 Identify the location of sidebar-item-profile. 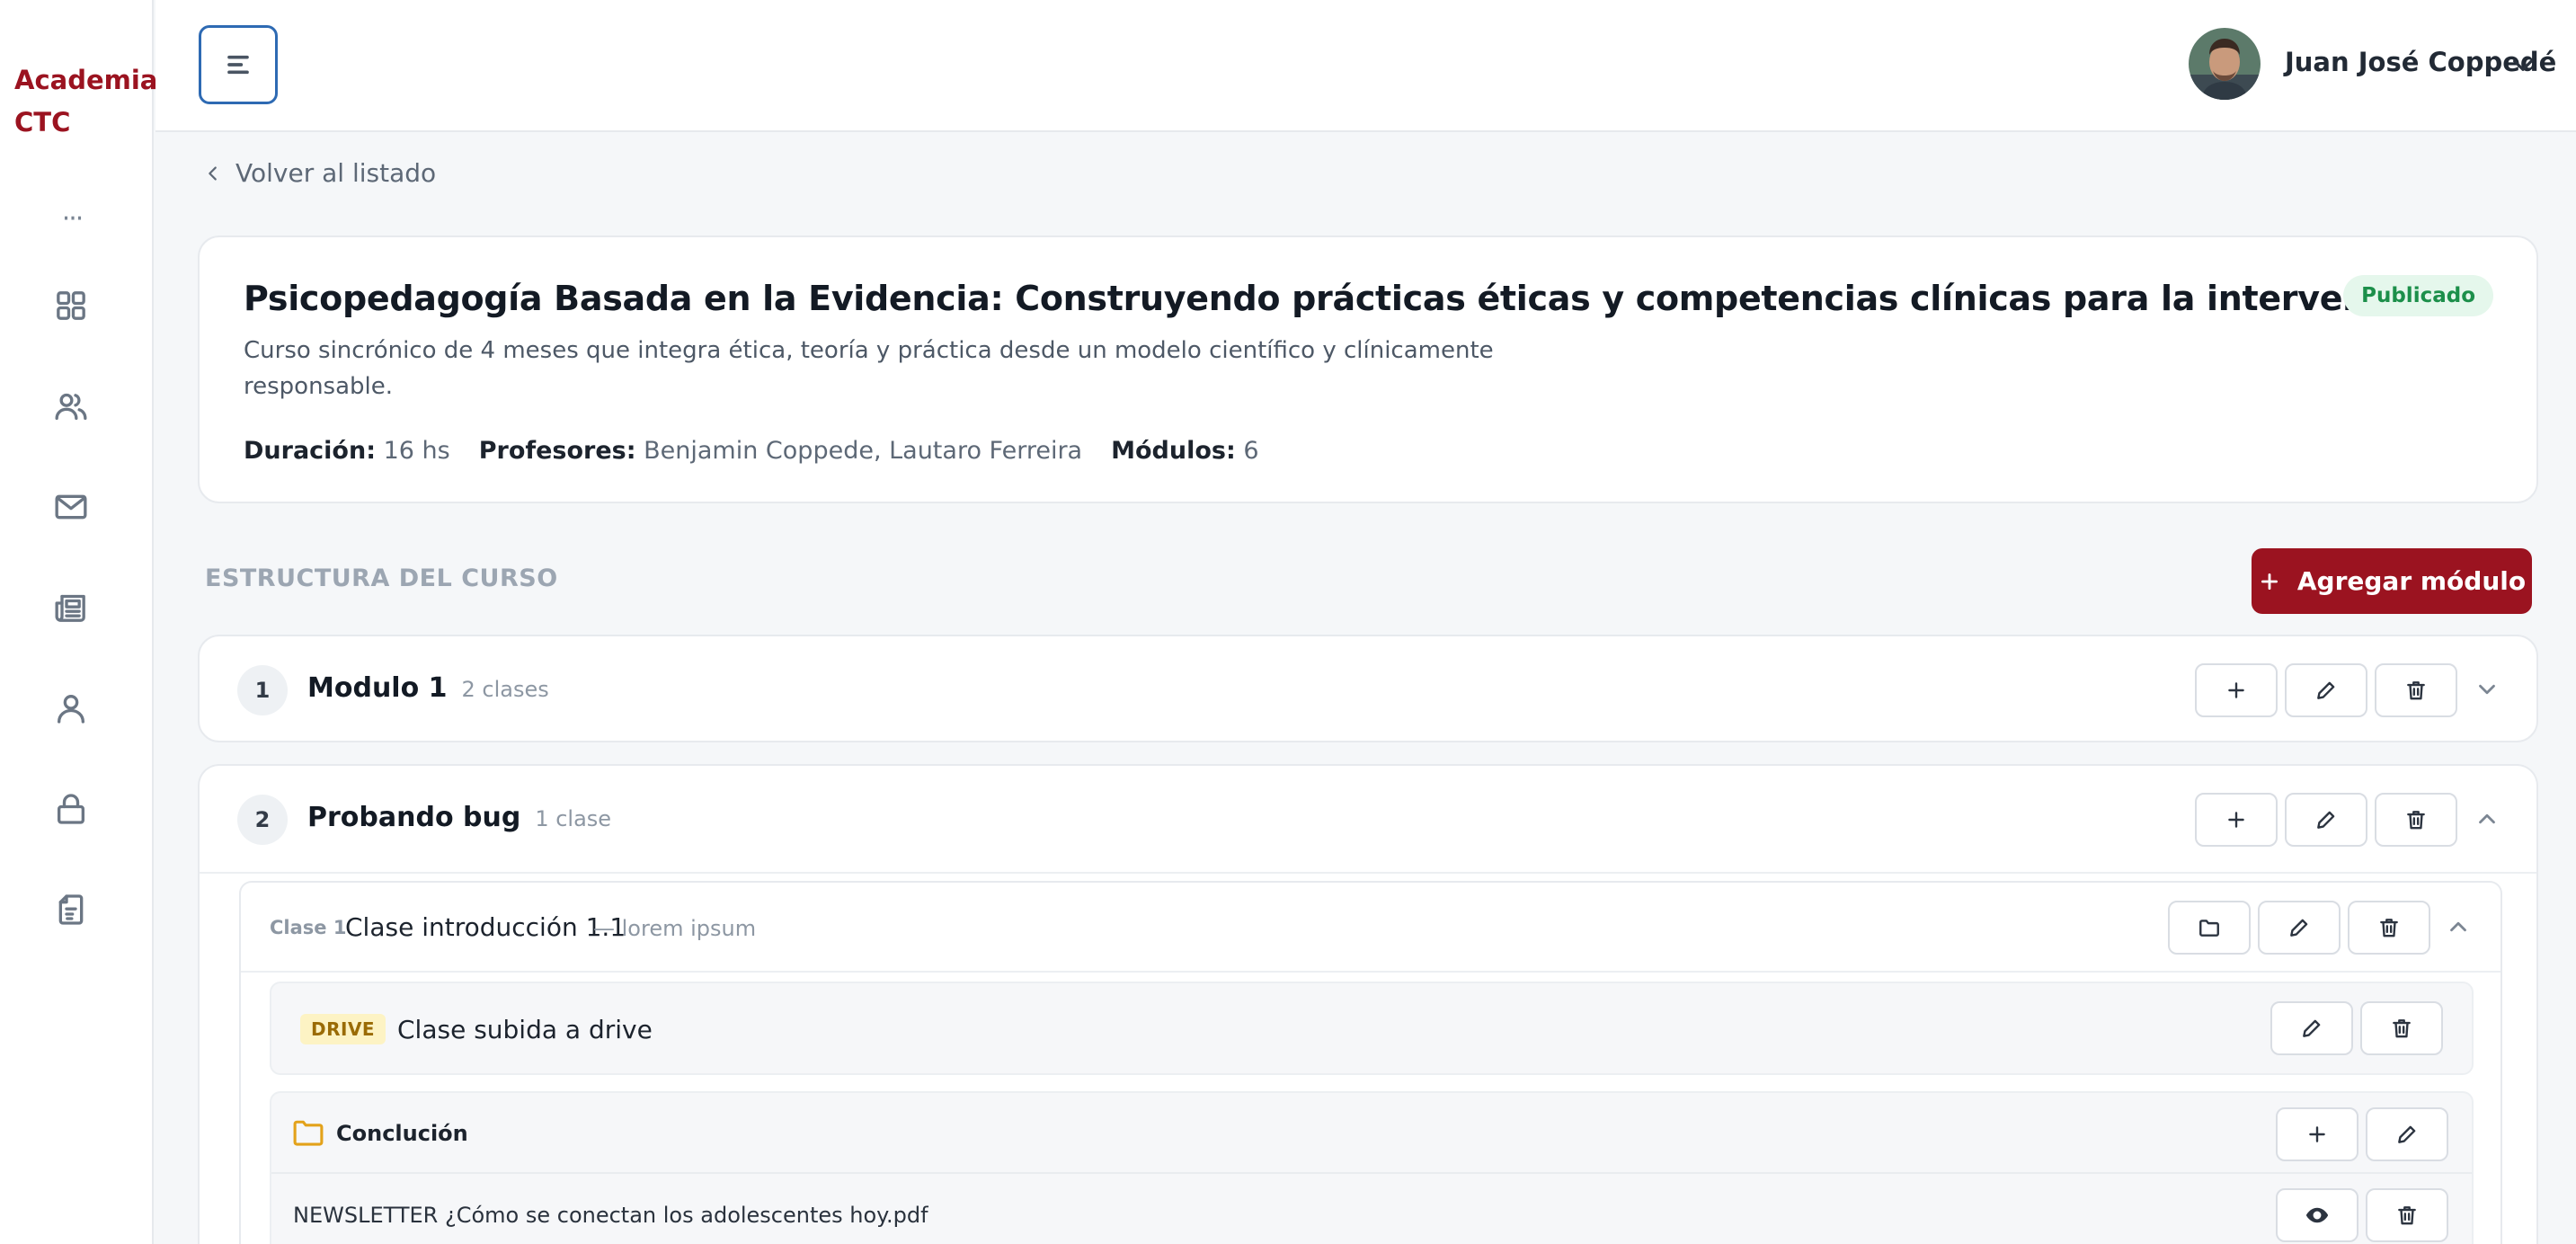
(71, 708).